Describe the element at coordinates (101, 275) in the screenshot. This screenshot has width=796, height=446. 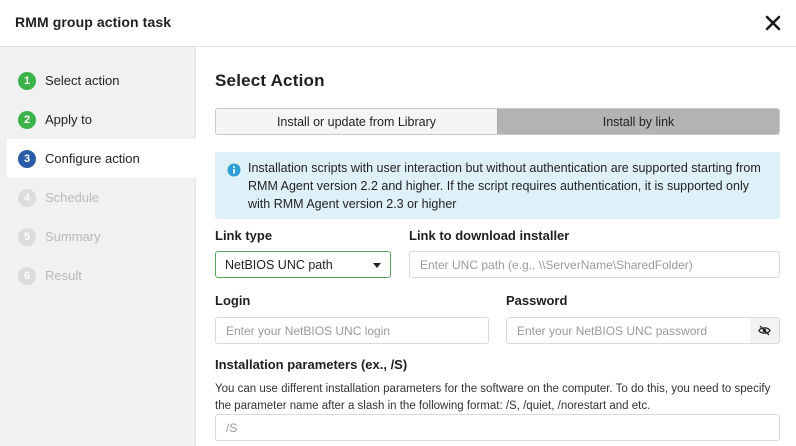
I see `step-result: 6 Result` at that location.